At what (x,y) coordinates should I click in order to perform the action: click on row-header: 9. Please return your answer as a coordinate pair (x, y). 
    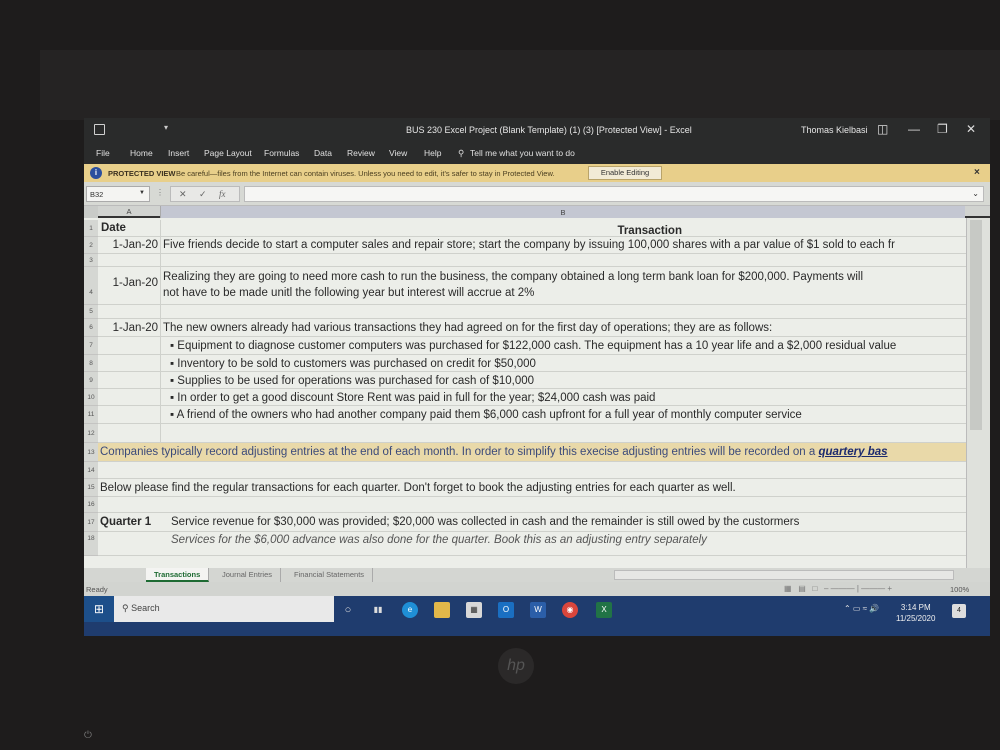
    Looking at the image, I should click on (91, 380).